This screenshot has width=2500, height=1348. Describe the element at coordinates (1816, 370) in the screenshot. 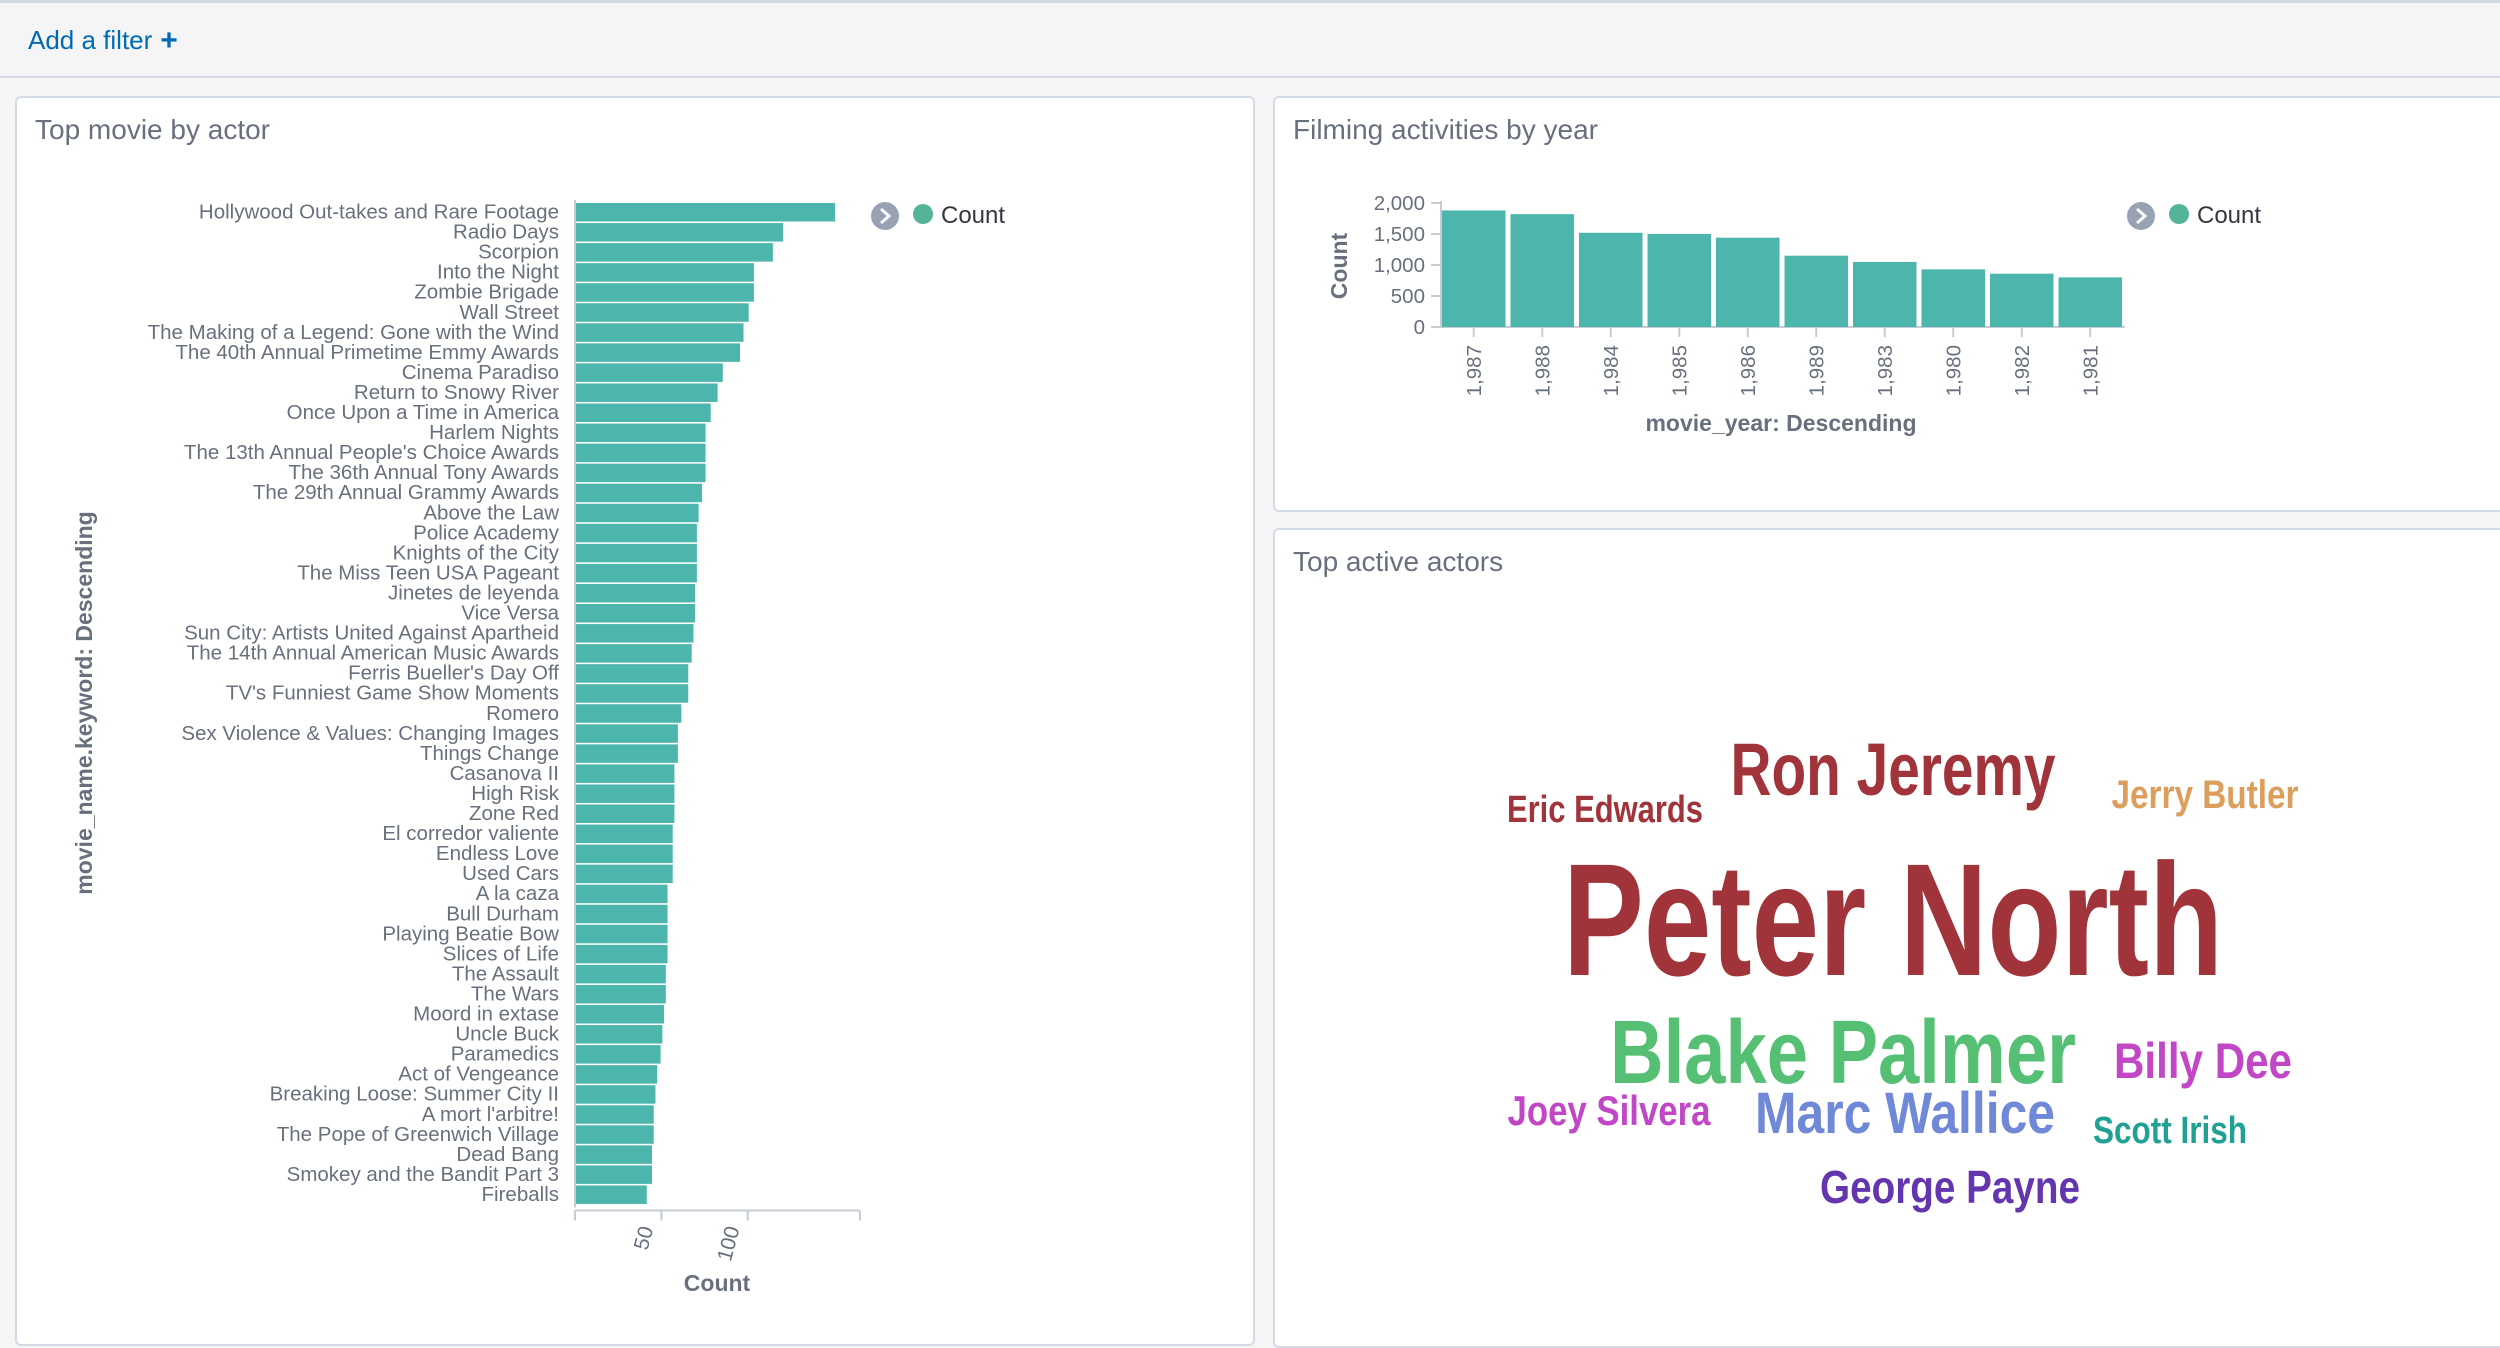

I see `x-tick-label: 1,989` at that location.